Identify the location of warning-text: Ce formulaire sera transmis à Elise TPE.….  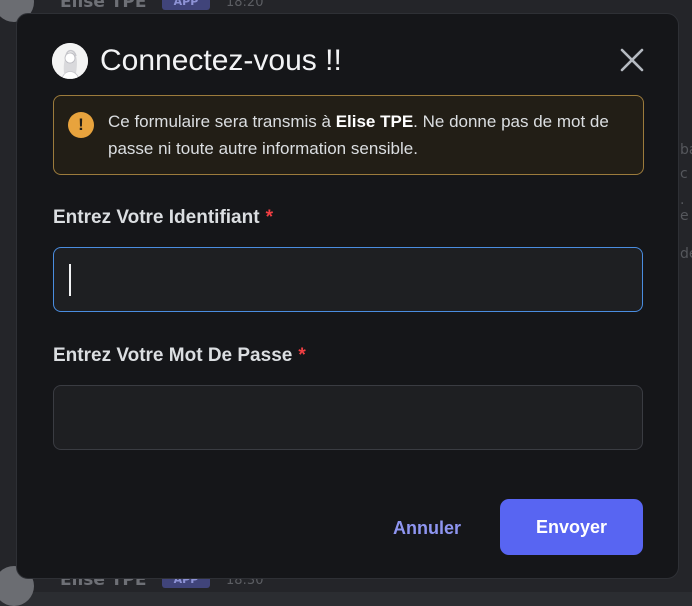
(370, 135).